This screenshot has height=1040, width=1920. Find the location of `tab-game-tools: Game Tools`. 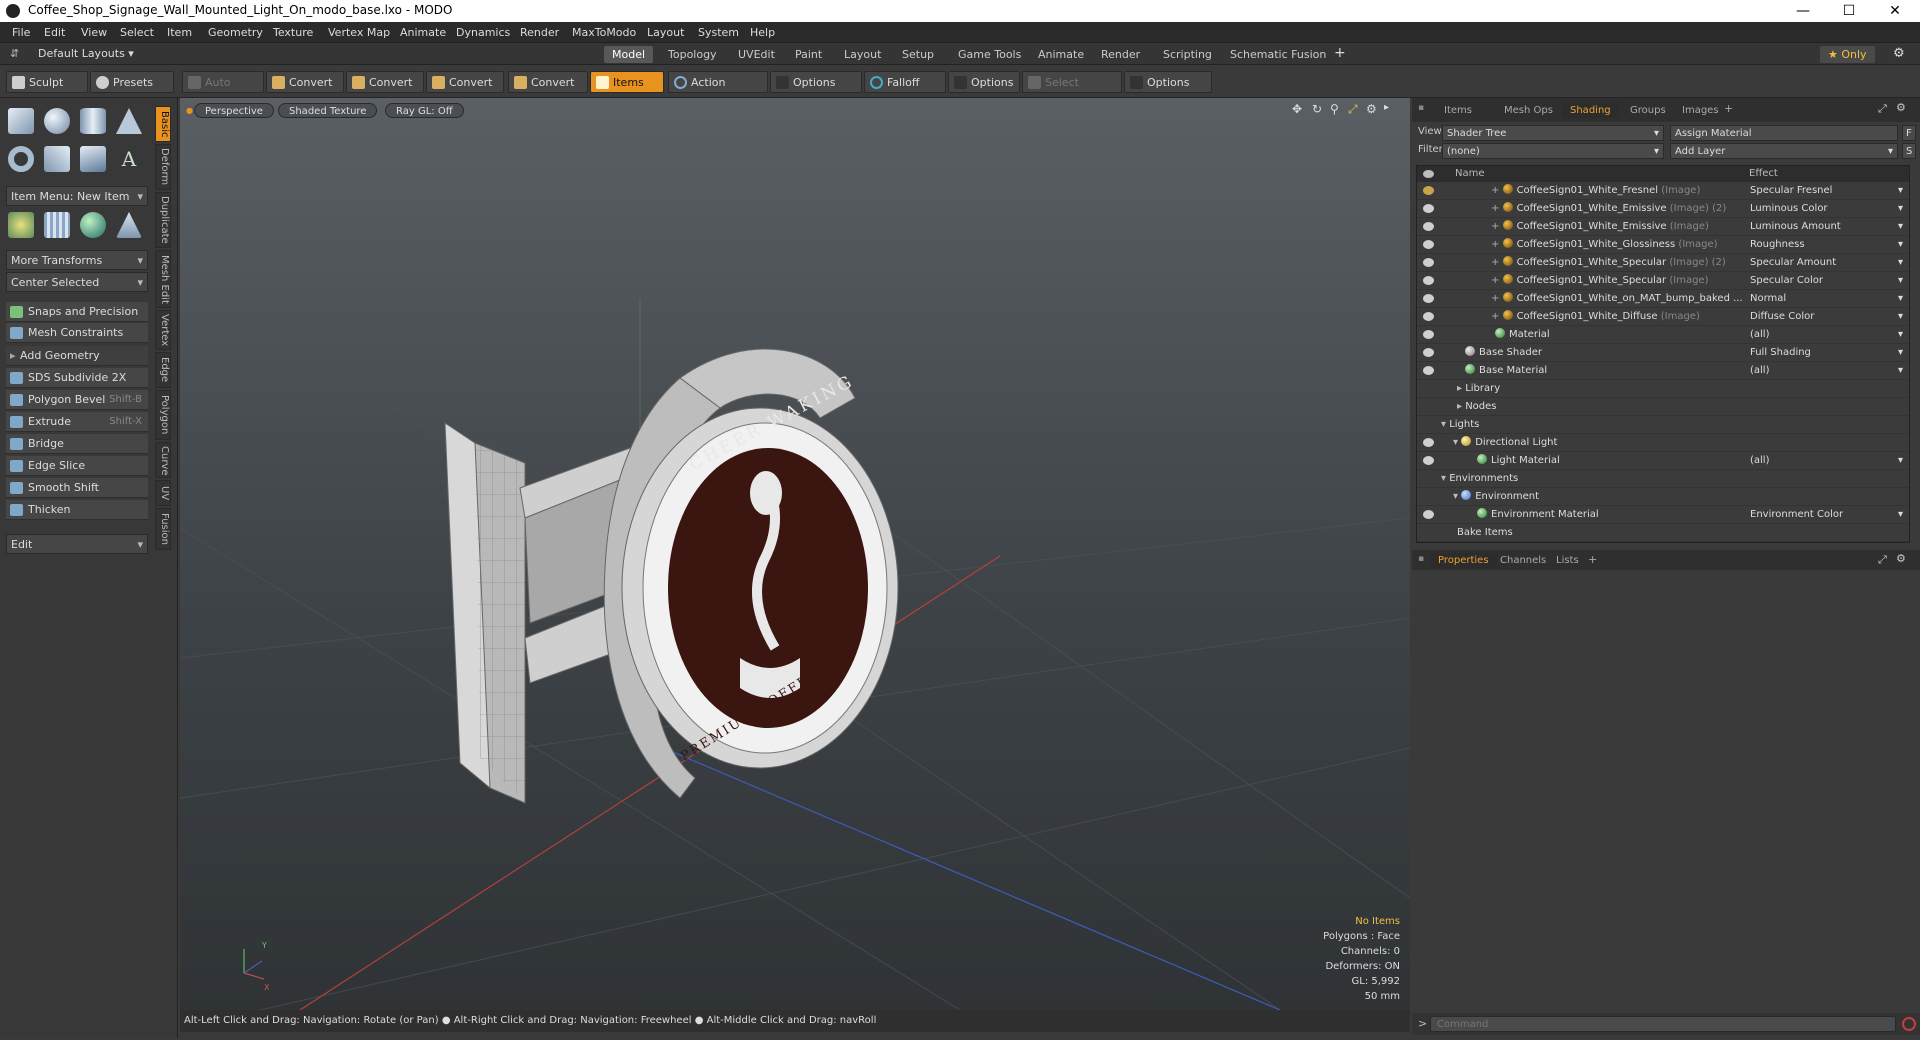

tab-game-tools: Game Tools is located at coordinates (989, 54).